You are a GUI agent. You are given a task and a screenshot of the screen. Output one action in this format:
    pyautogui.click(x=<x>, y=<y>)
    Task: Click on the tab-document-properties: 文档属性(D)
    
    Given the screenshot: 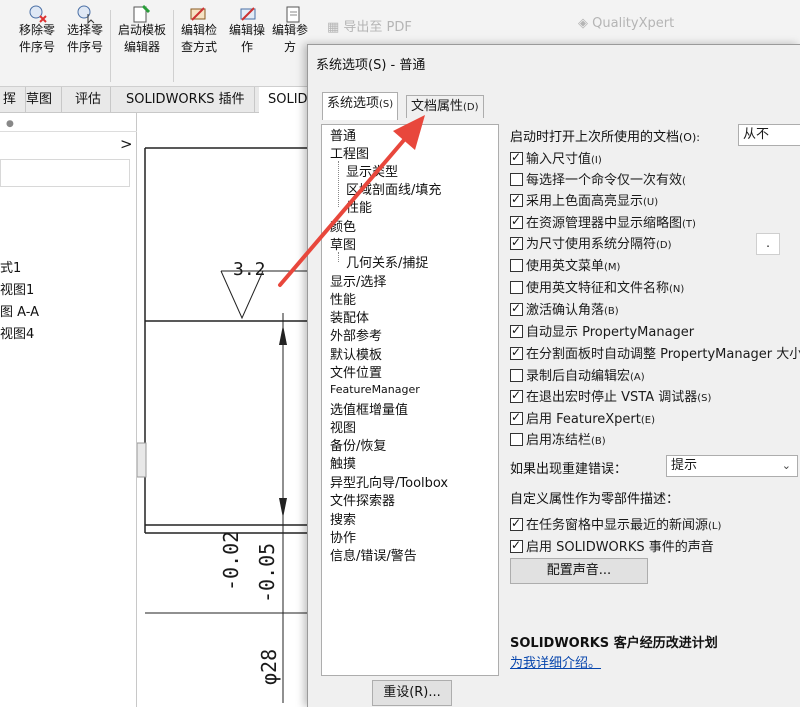 What is the action you would take?
    pyautogui.click(x=445, y=106)
    